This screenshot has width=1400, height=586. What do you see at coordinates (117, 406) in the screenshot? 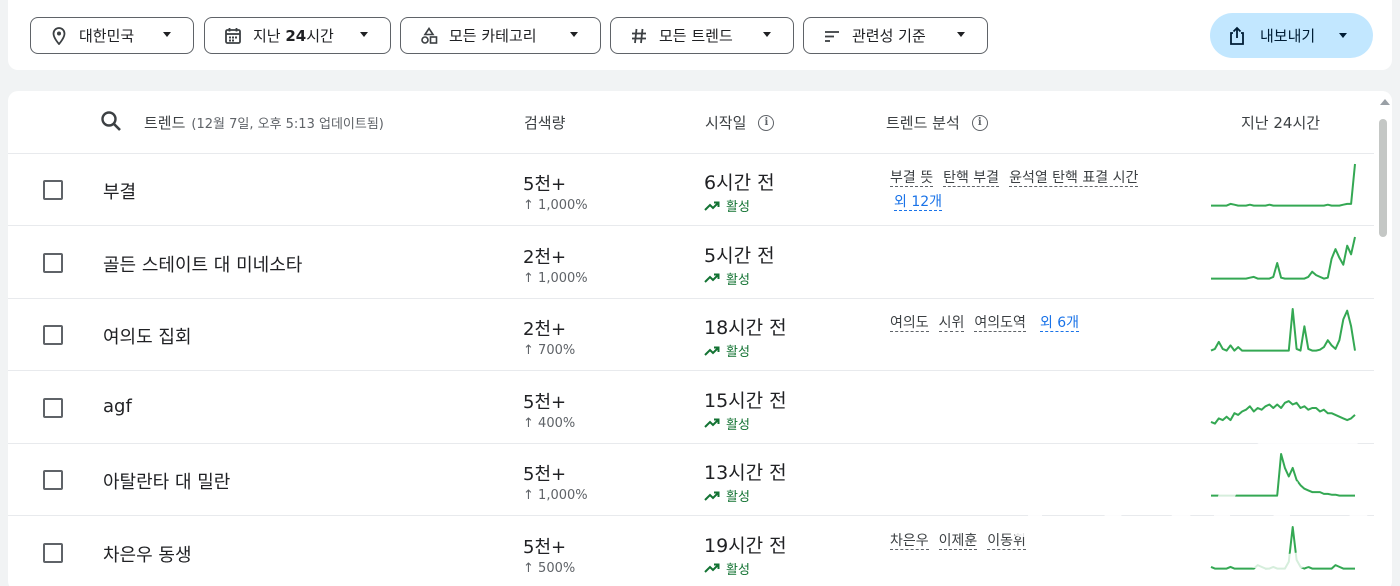
I see `trend-title: agf` at bounding box center [117, 406].